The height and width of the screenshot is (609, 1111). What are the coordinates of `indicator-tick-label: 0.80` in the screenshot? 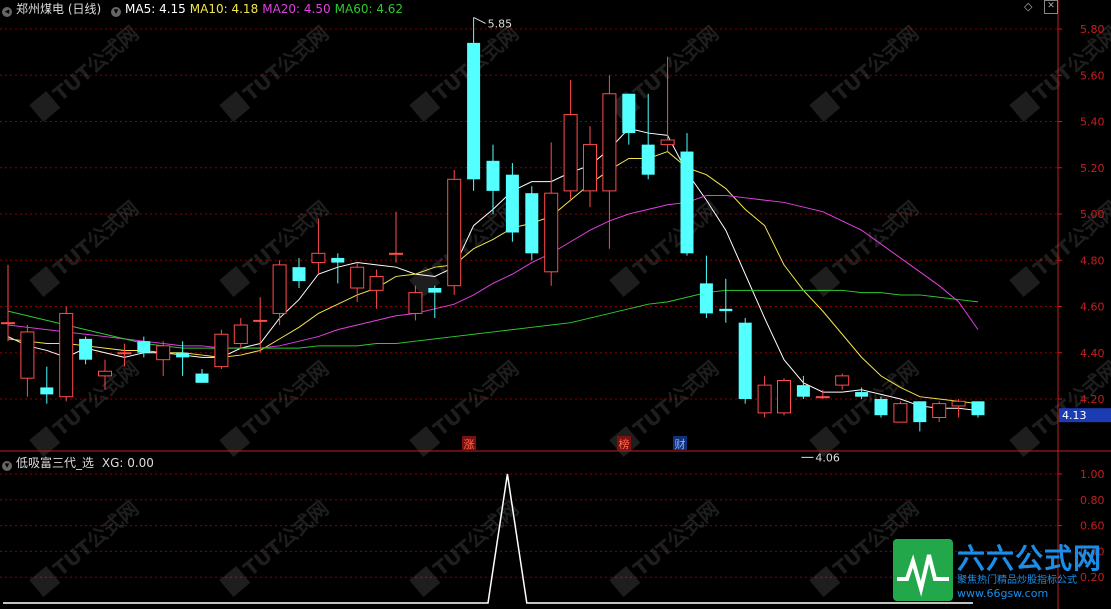 It's located at (1092, 500).